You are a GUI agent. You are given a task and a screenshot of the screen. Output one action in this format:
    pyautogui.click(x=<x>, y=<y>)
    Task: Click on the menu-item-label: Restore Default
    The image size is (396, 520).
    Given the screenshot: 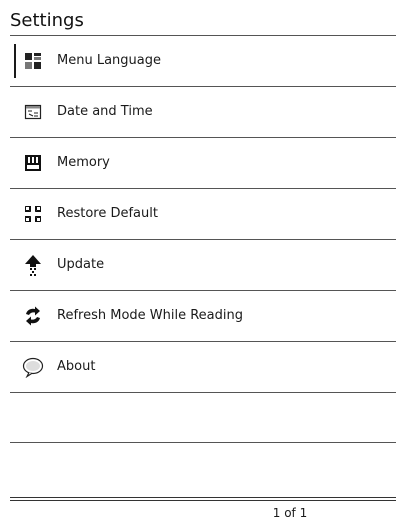 What is the action you would take?
    pyautogui.click(x=107, y=213)
    